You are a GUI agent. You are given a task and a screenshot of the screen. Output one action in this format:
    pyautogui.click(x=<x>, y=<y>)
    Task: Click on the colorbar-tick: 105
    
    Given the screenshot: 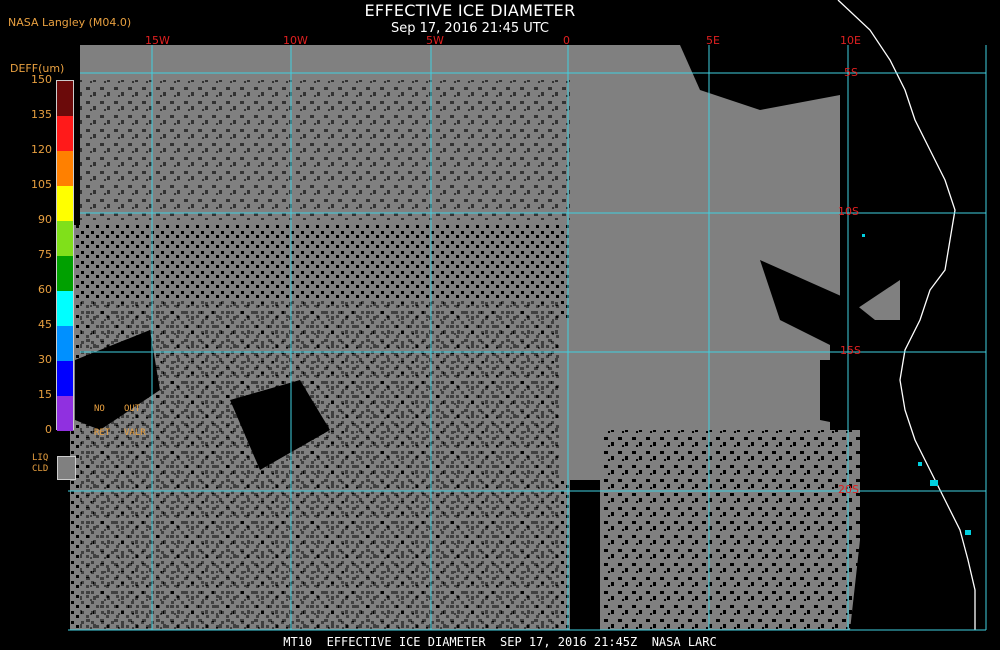 What is the action you would take?
    pyautogui.click(x=41, y=184)
    